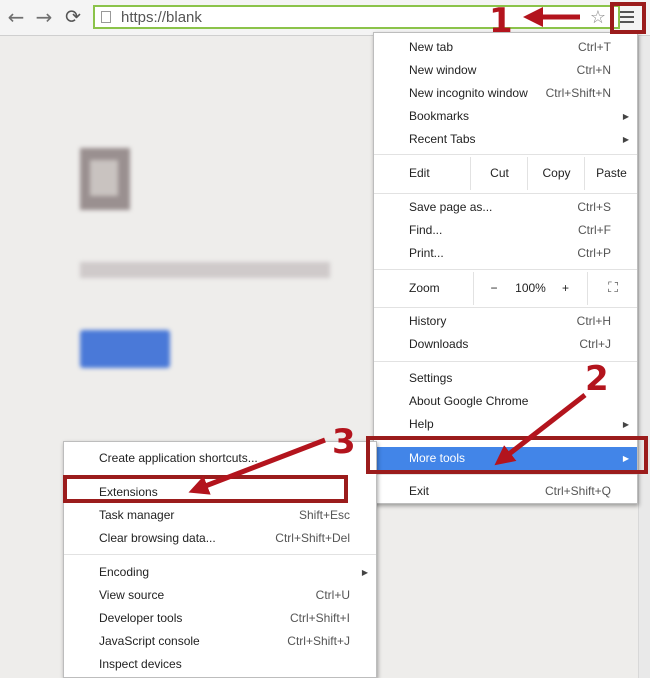 This screenshot has width=650, height=678. I want to click on step-number-2: 2, so click(597, 379).